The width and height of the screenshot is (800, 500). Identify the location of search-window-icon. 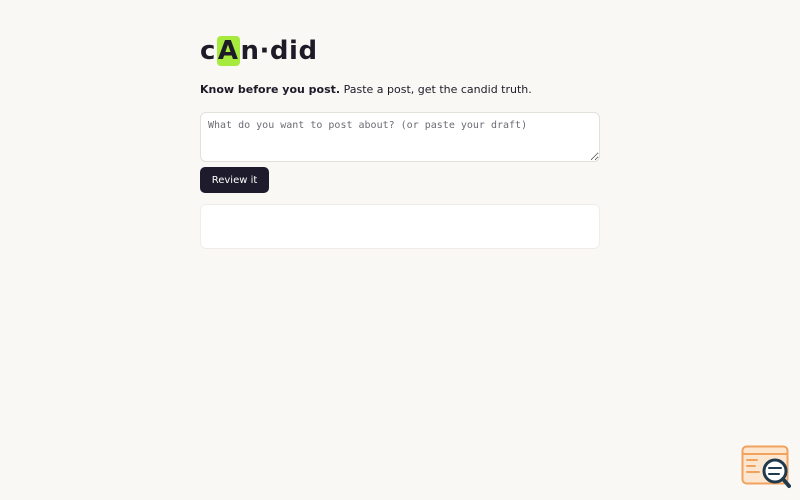
(766, 467).